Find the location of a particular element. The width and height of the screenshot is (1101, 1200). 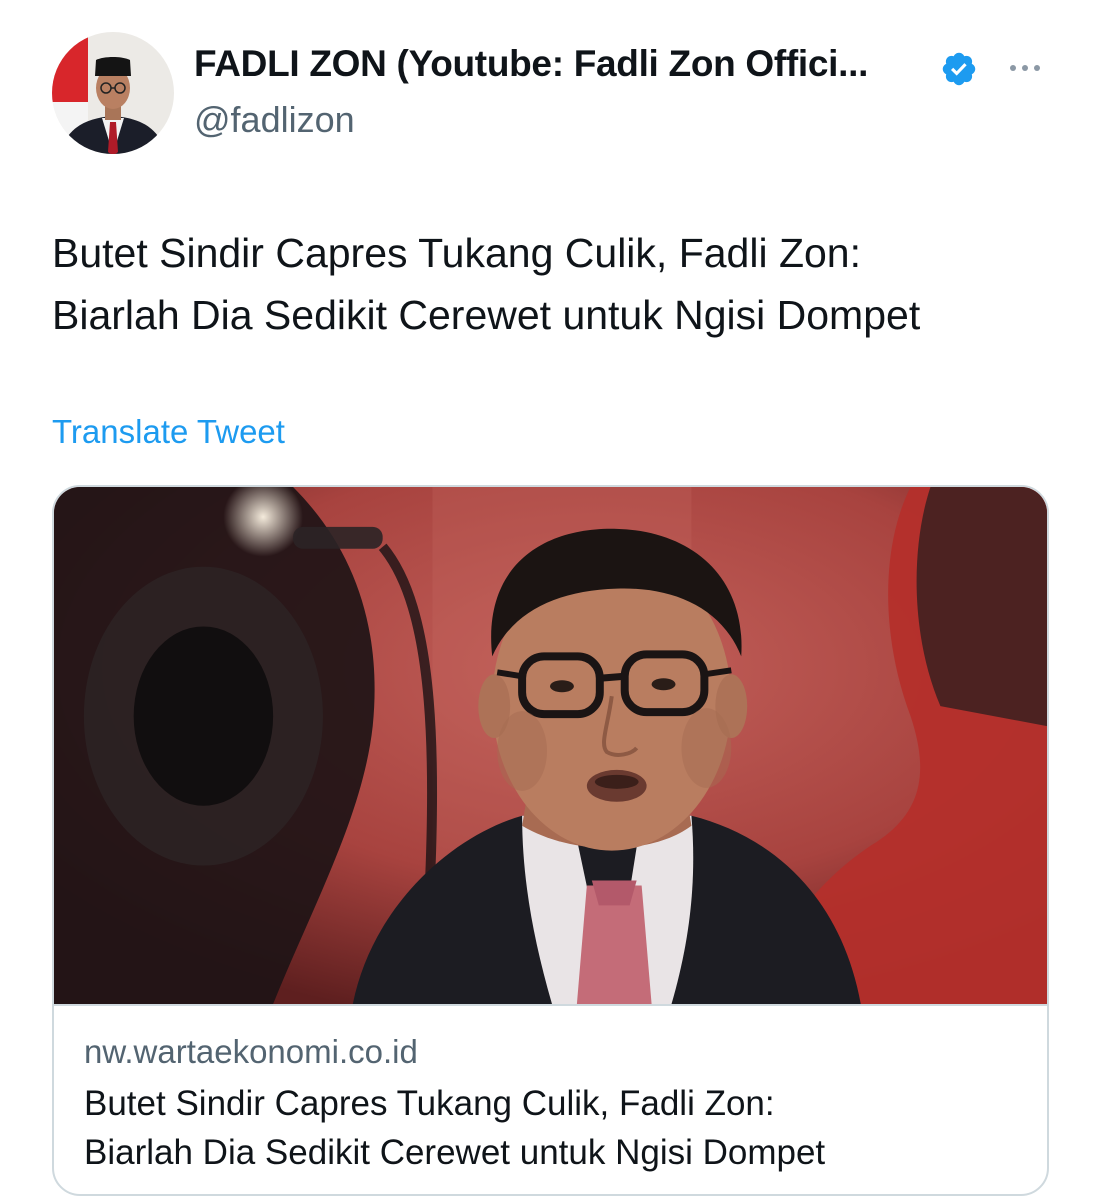

link-card-domain: nw.wartaekonomi.co.id is located at coordinates (251, 1051).